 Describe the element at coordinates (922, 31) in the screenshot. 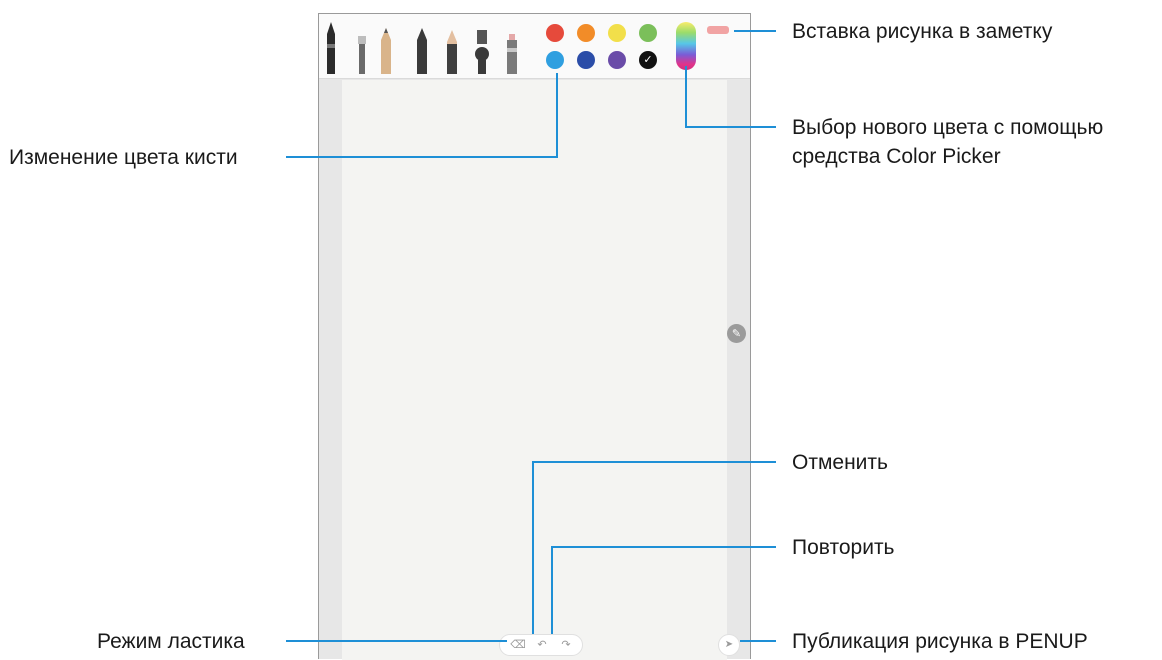

I see `callout-insert-image: Вставка рисунка в заметку` at that location.